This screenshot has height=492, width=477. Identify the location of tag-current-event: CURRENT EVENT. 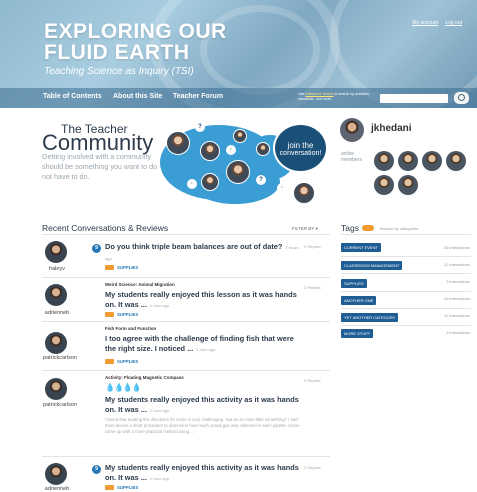
(361, 247).